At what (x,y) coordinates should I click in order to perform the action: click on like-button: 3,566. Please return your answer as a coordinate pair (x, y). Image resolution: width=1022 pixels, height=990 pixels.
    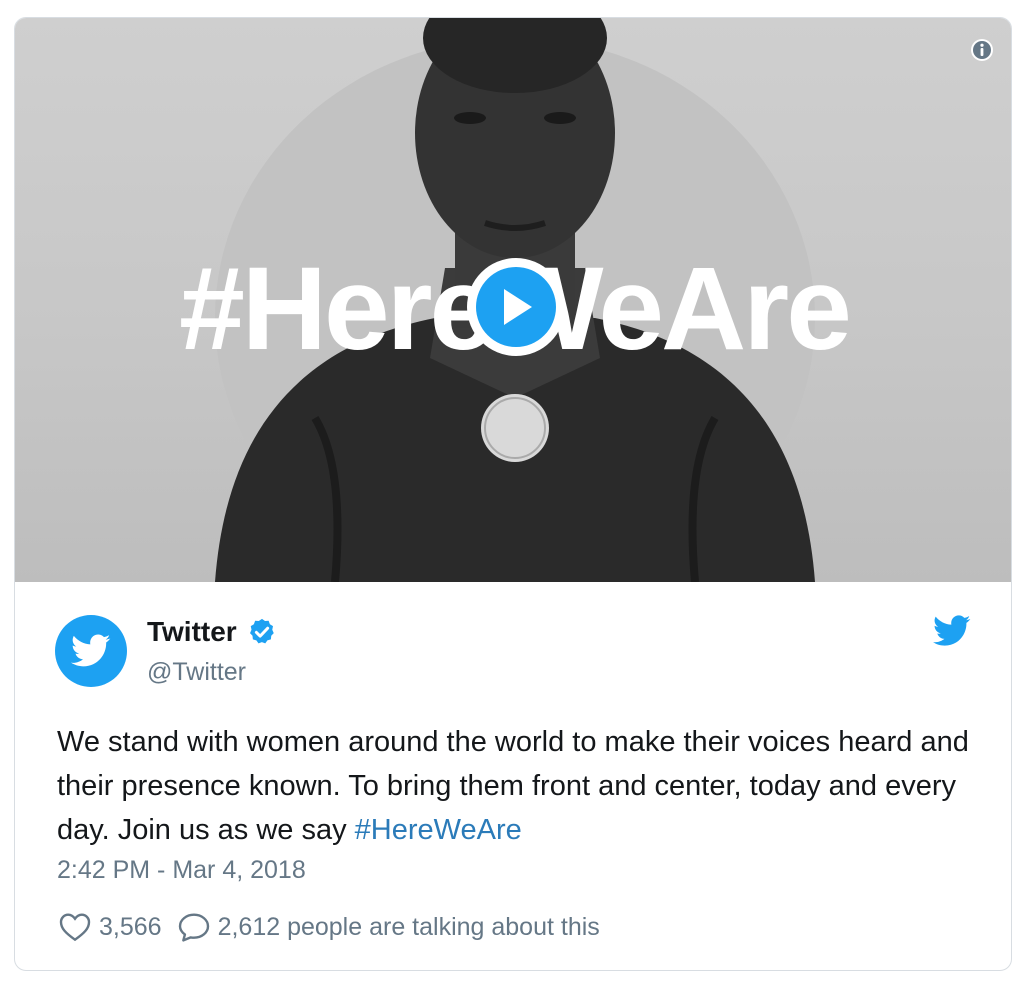
    Looking at the image, I should click on (110, 927).